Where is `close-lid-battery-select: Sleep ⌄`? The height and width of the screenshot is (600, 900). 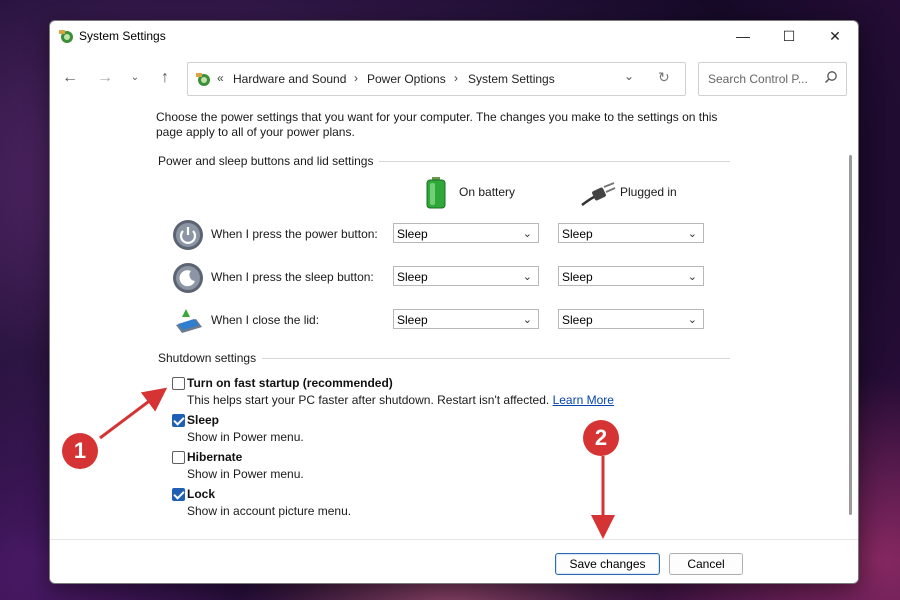
close-lid-battery-select: Sleep ⌄ is located at coordinates (466, 319).